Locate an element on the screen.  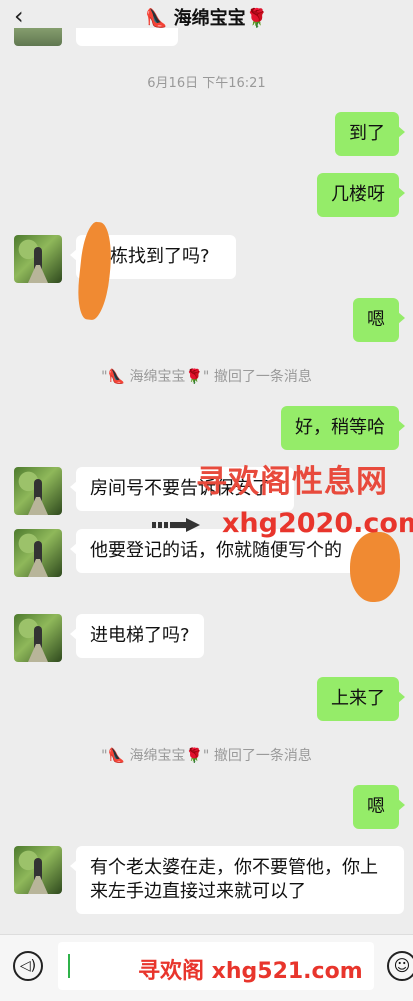
avatar-partial is located at coordinates (38, 37).